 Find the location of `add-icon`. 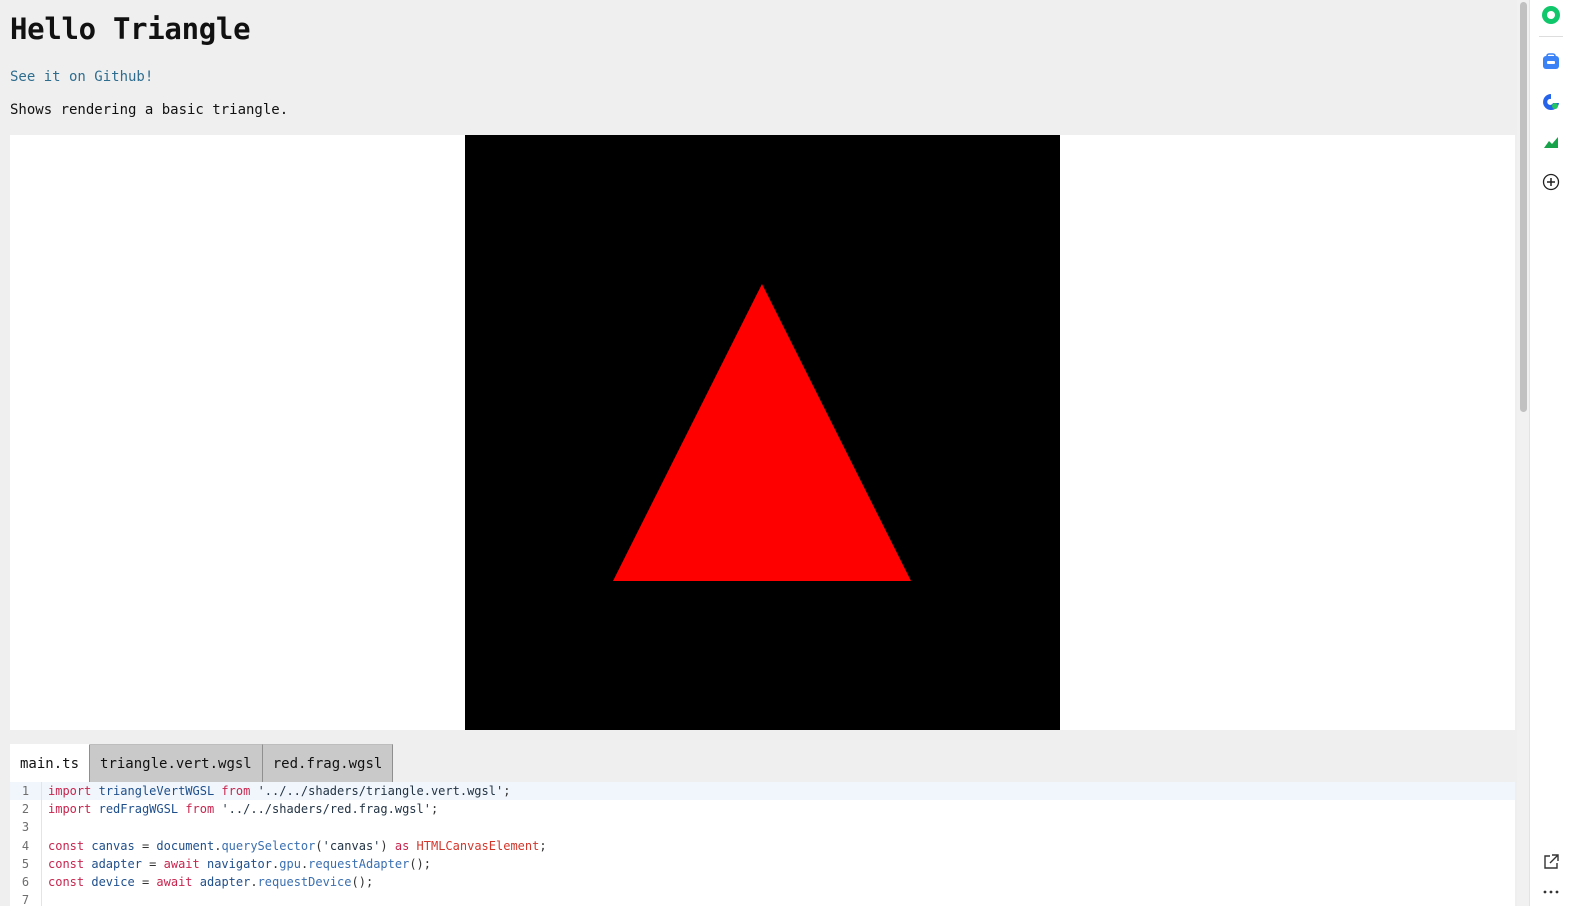

add-icon is located at coordinates (1551, 182).